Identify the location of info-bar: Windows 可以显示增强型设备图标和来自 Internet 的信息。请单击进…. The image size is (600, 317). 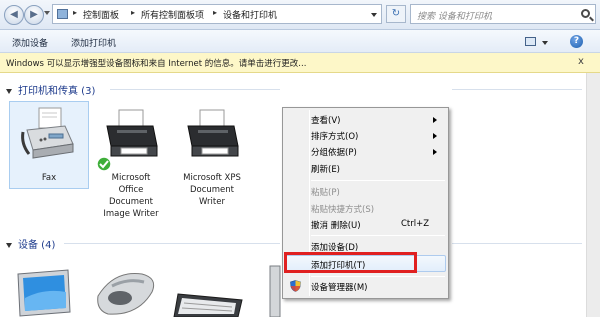
(300, 63).